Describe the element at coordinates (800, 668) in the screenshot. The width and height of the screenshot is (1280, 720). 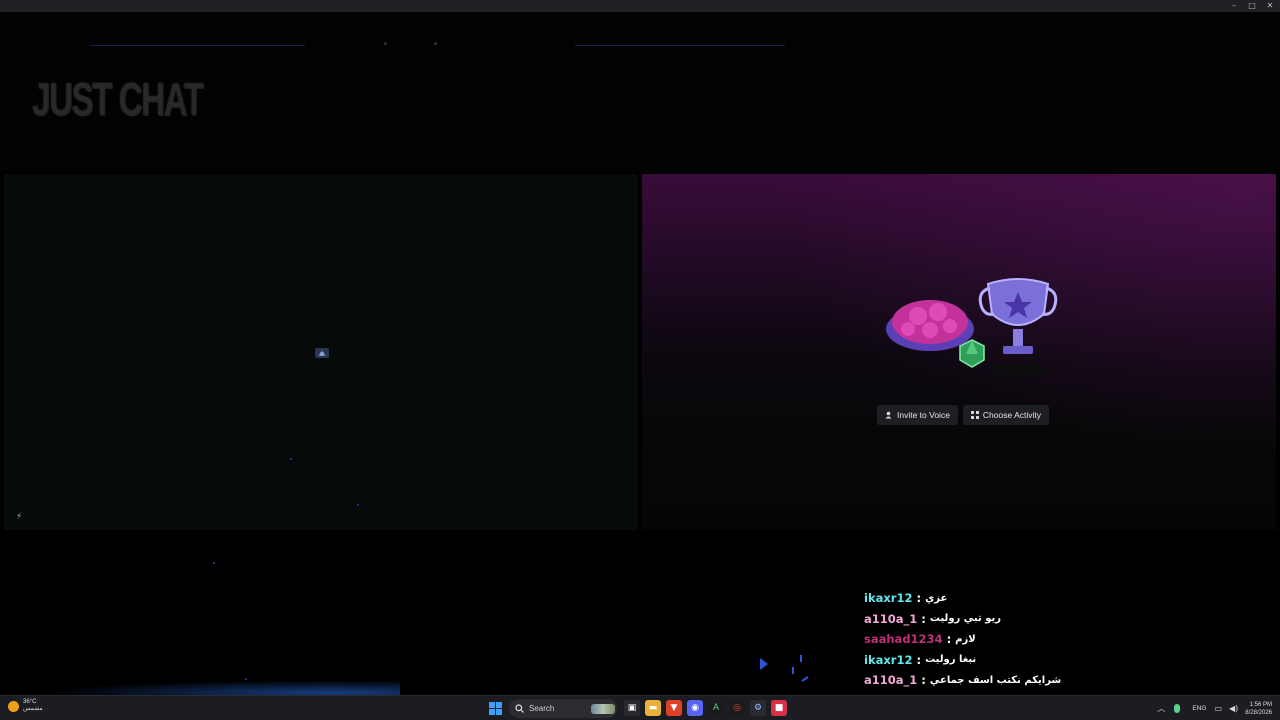
I see `overlay-decoration-icon` at that location.